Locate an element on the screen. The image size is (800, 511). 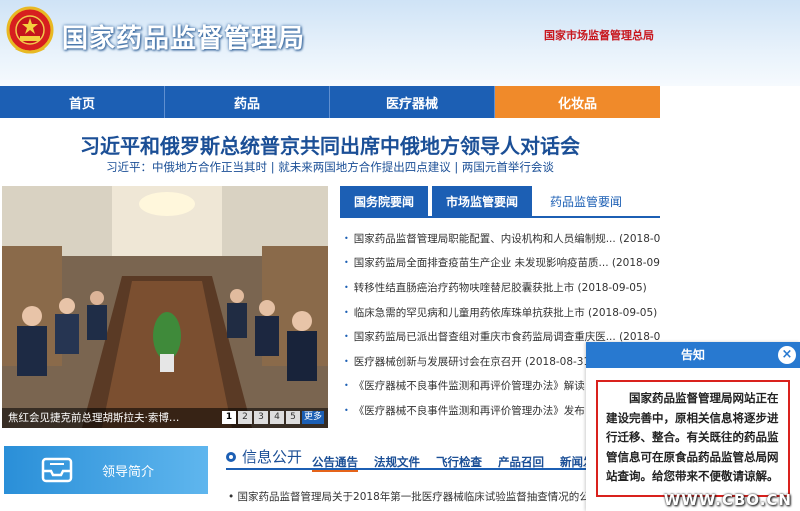
nav-item-devices: 医疗器械 is located at coordinates (412, 102).